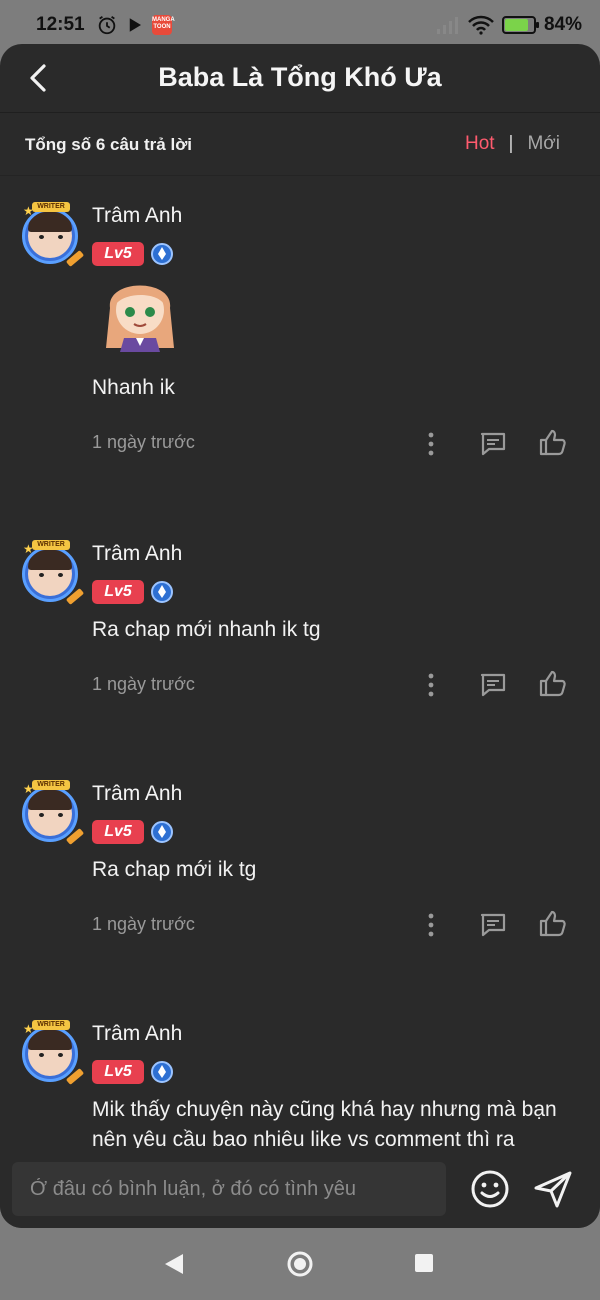  I want to click on status-left-icons: MANGA TOON, so click(135, 25).